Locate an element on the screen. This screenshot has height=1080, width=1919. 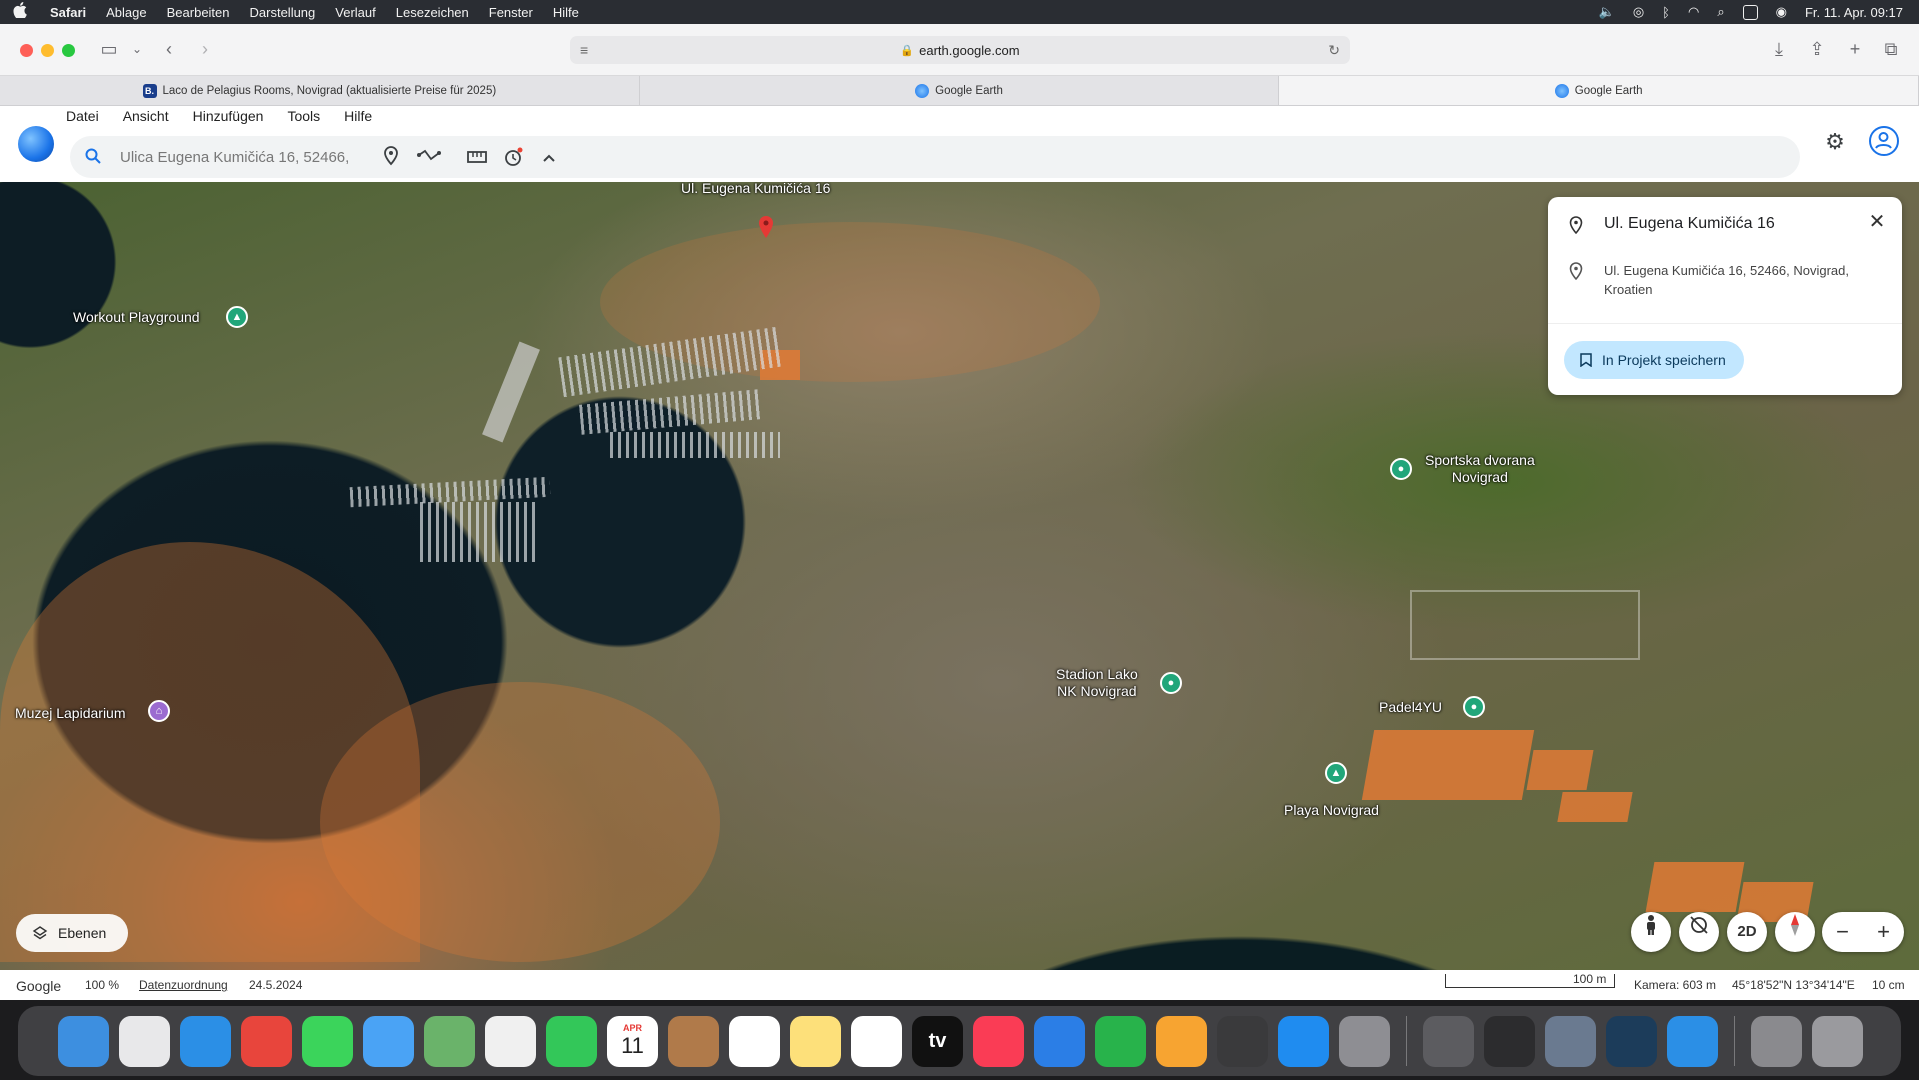
freeform-dock-icon is located at coordinates (876, 1041).